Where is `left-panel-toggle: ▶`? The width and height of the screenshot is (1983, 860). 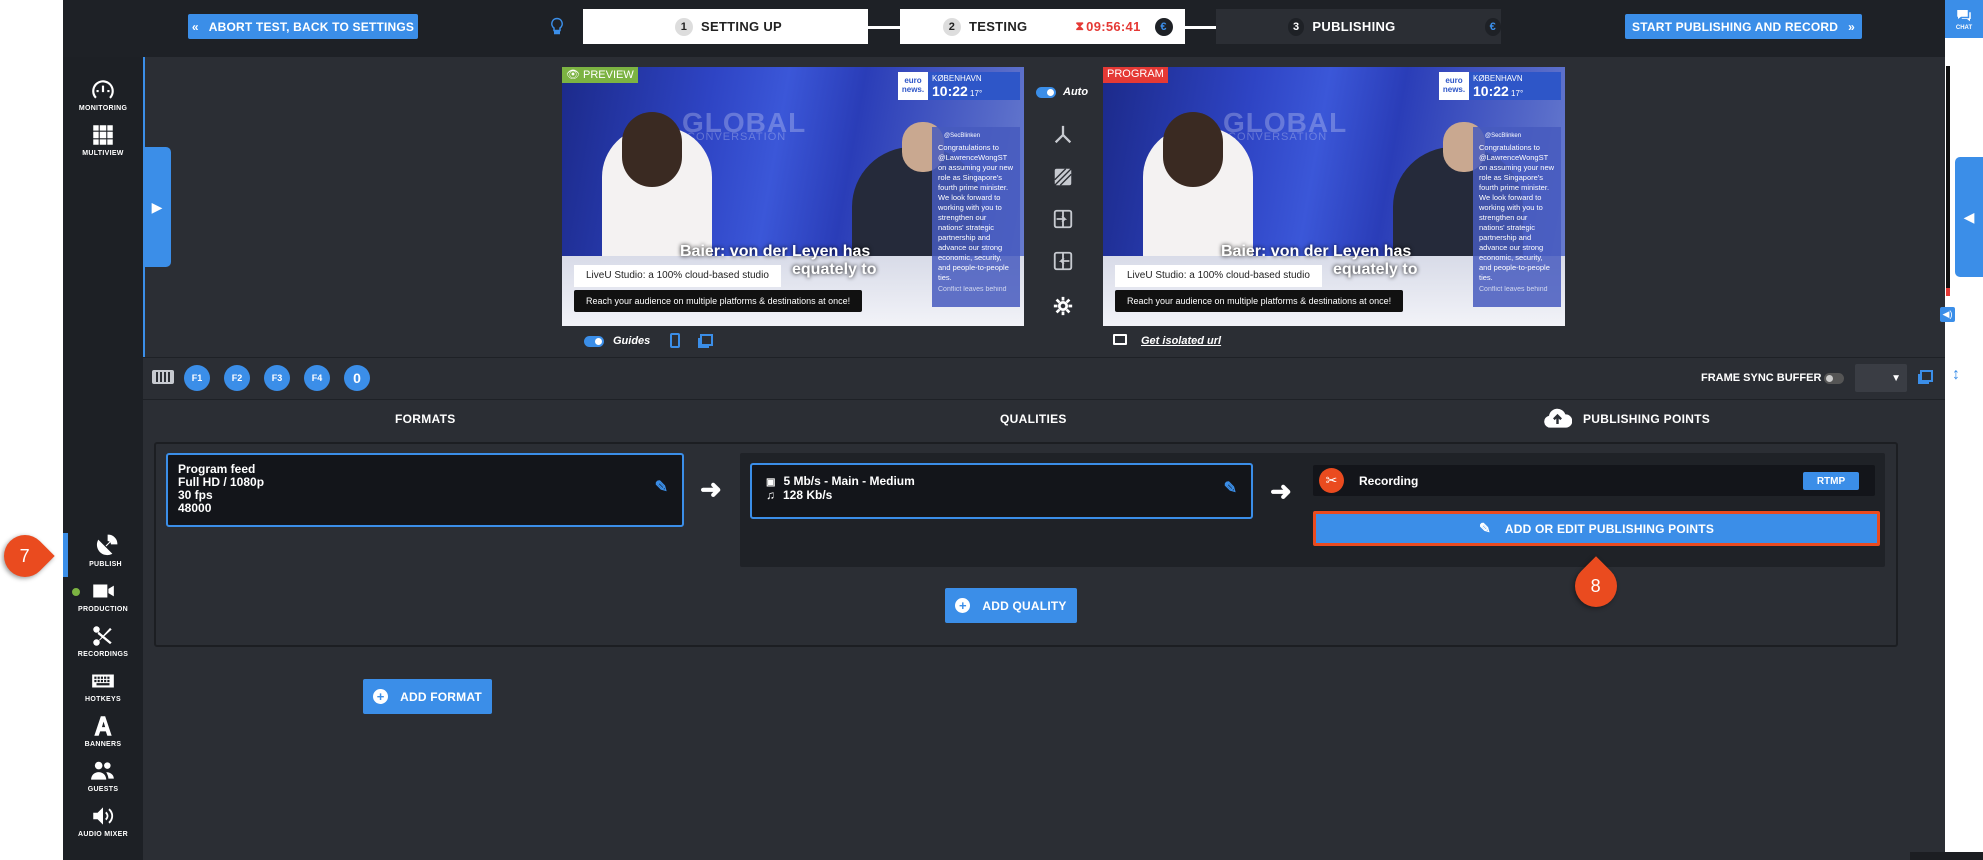
left-panel-toggle: ▶ is located at coordinates (157, 207).